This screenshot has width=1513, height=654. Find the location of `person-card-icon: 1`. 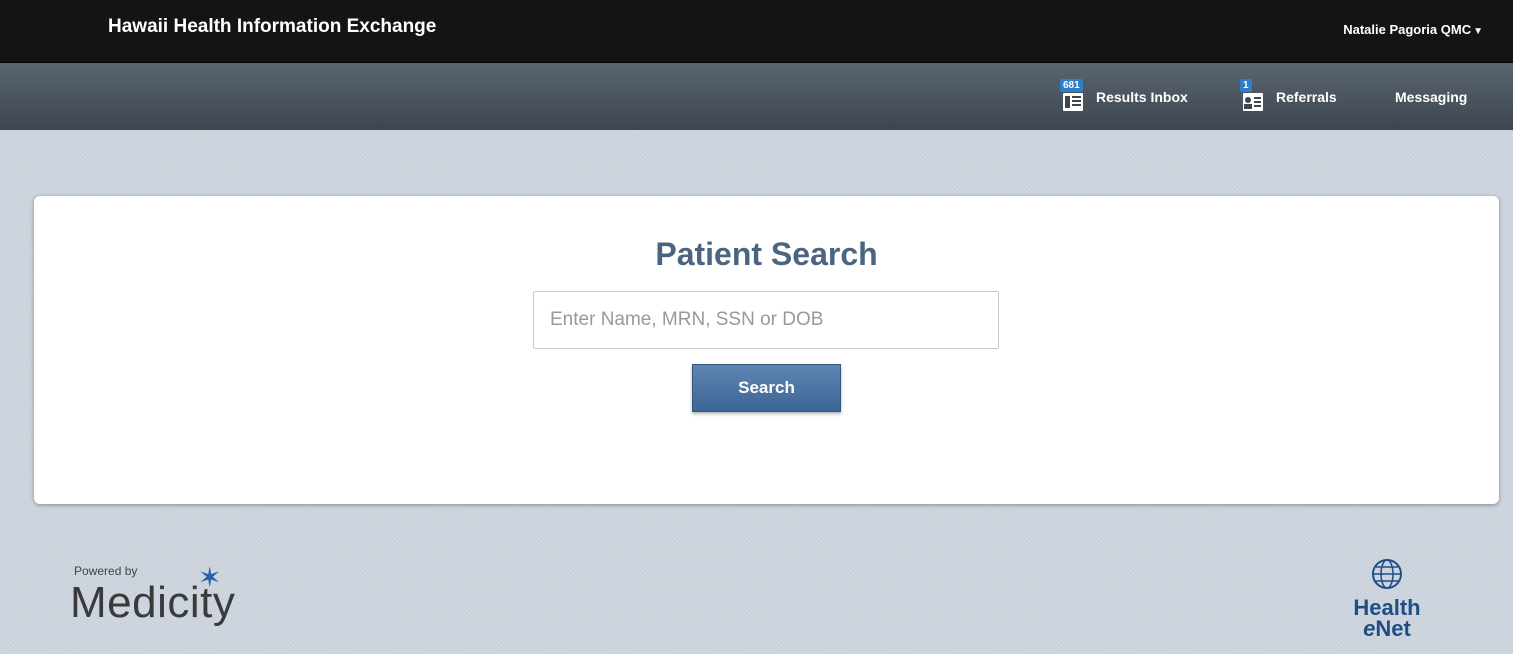

person-card-icon: 1 is located at coordinates (1252, 95).